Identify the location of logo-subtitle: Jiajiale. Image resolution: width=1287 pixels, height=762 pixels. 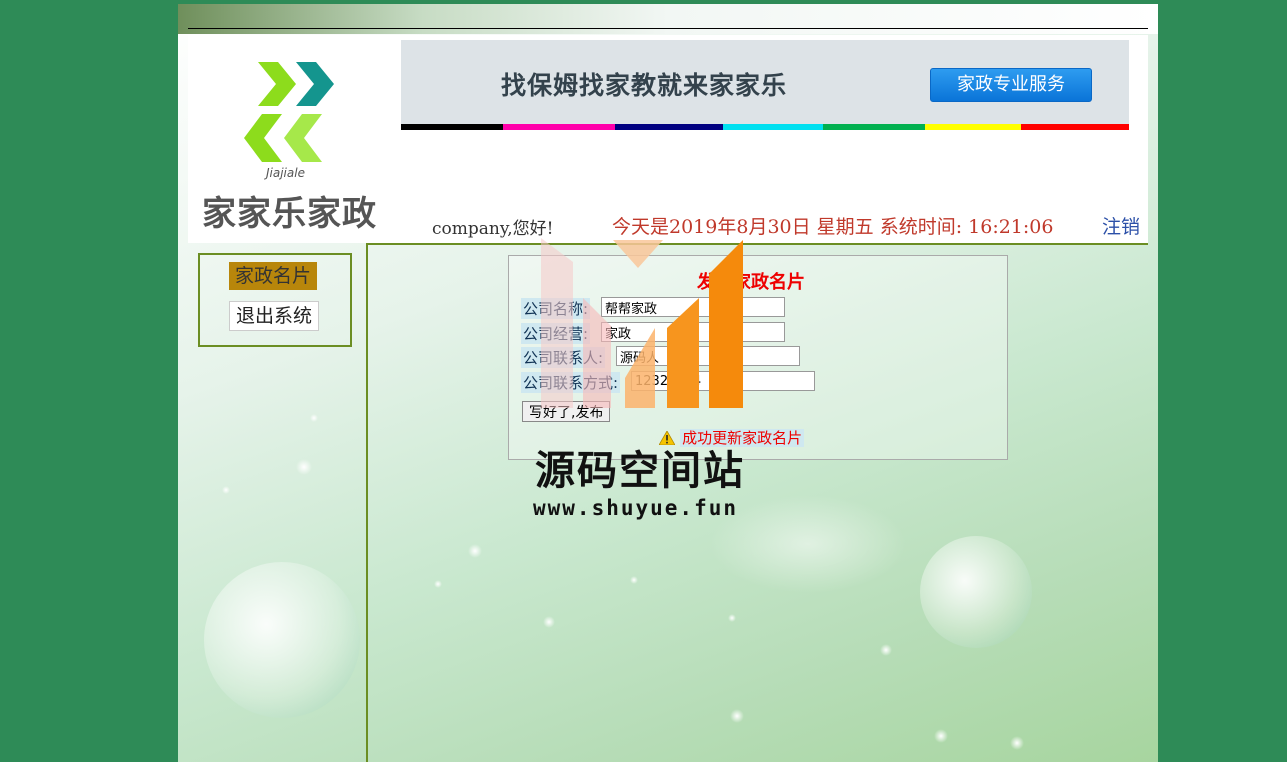
(285, 173).